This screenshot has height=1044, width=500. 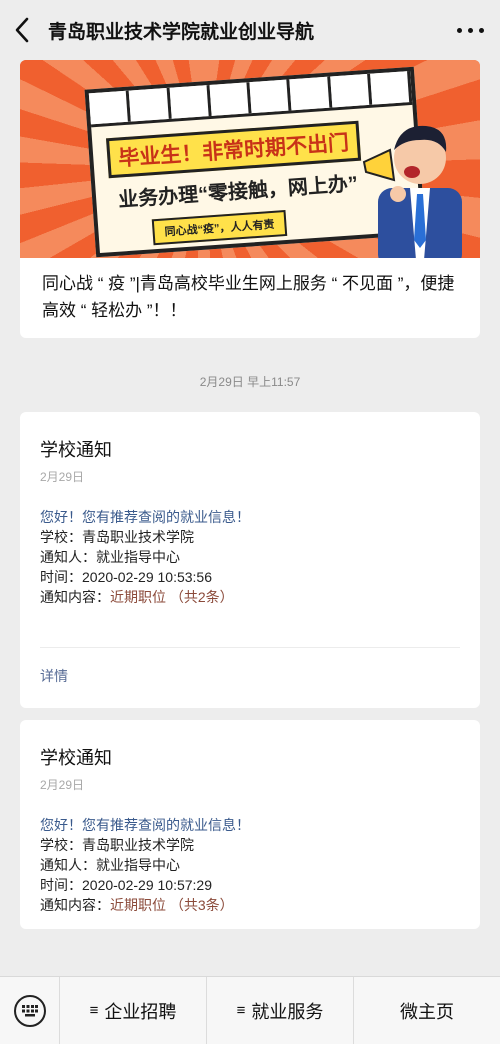 I want to click on back-arrow-icon, so click(x=22, y=30).